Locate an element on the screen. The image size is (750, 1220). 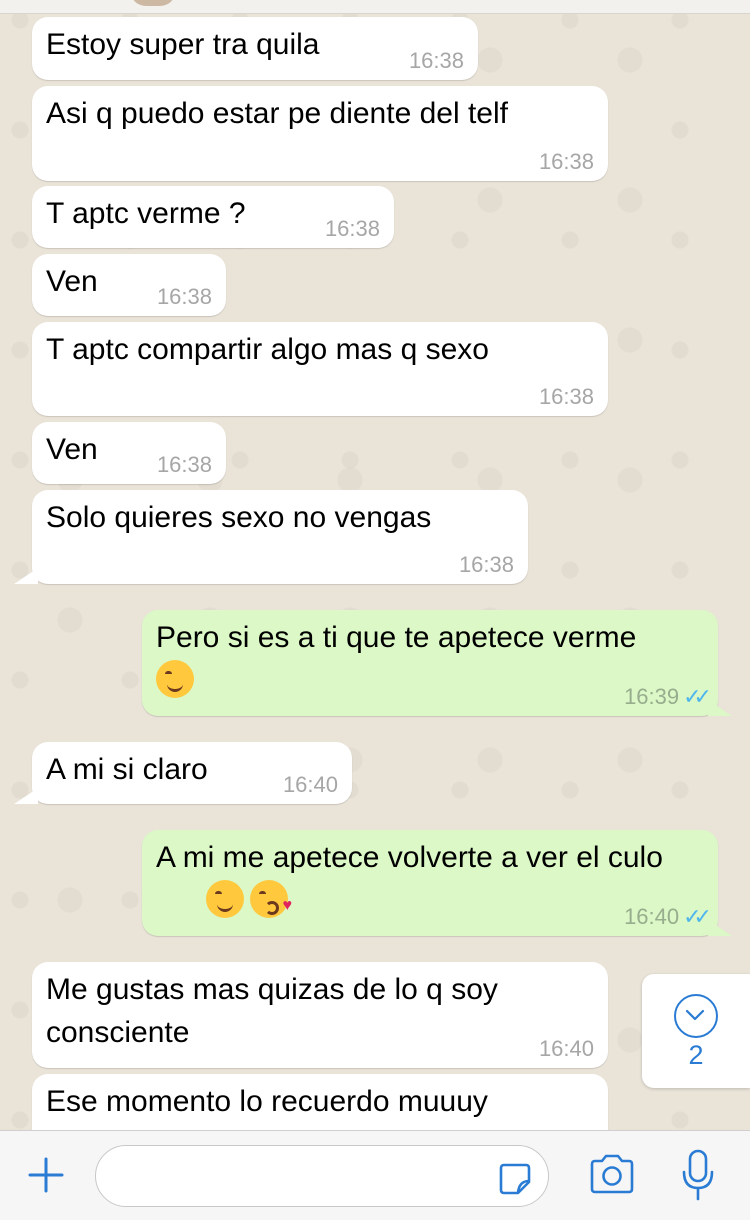
plus-icon is located at coordinates (46, 1175).